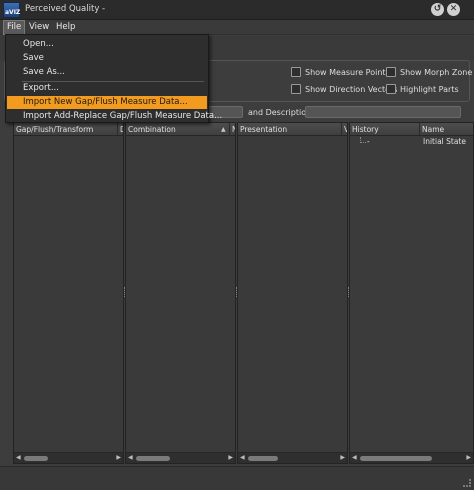  What do you see at coordinates (444, 141) in the screenshot?
I see `name-cell: Initial State` at bounding box center [444, 141].